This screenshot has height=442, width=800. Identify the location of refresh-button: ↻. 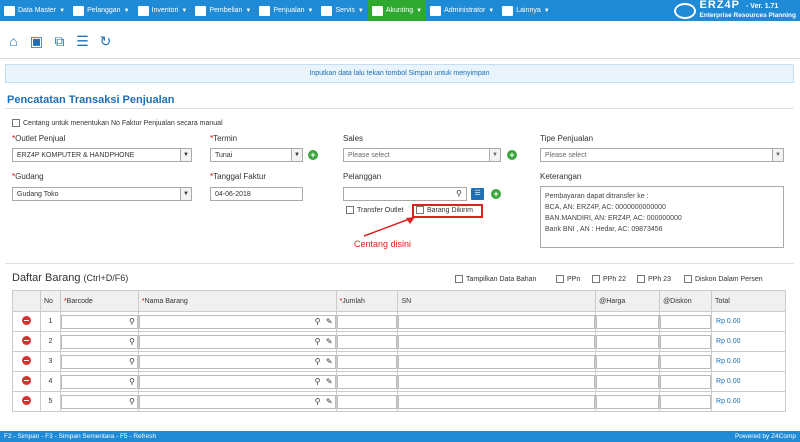
(105, 41).